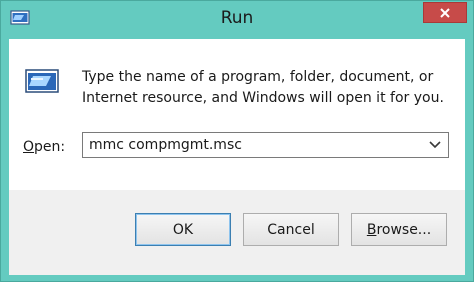 The image size is (474, 282). I want to click on ok-button: OK, so click(183, 229).